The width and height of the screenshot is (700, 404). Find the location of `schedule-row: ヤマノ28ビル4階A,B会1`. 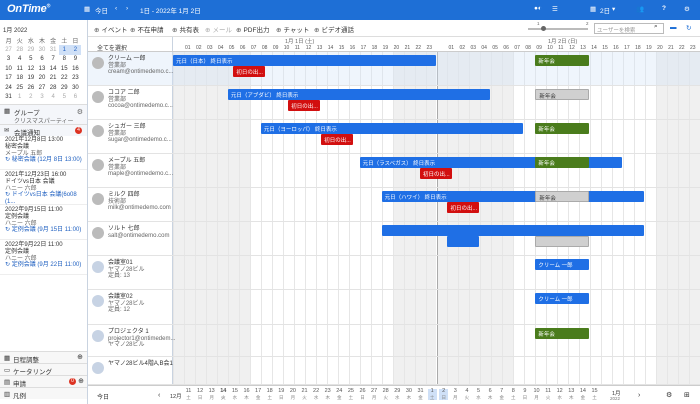

schedule-row: ヤマノ28ビル4階A,B会1 is located at coordinates (394, 371).